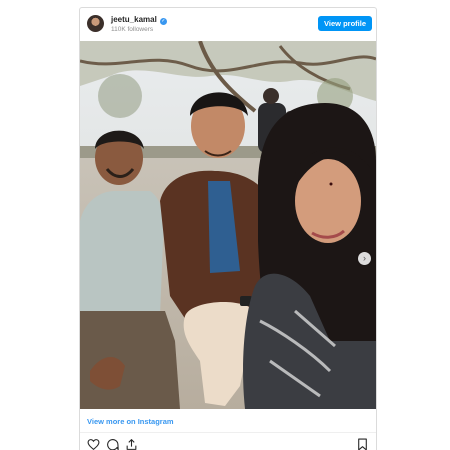 The height and width of the screenshot is (450, 450). Describe the element at coordinates (228, 24) in the screenshot. I see `post-header: jeetu_kamal ✓ 110K followers View profile` at that location.